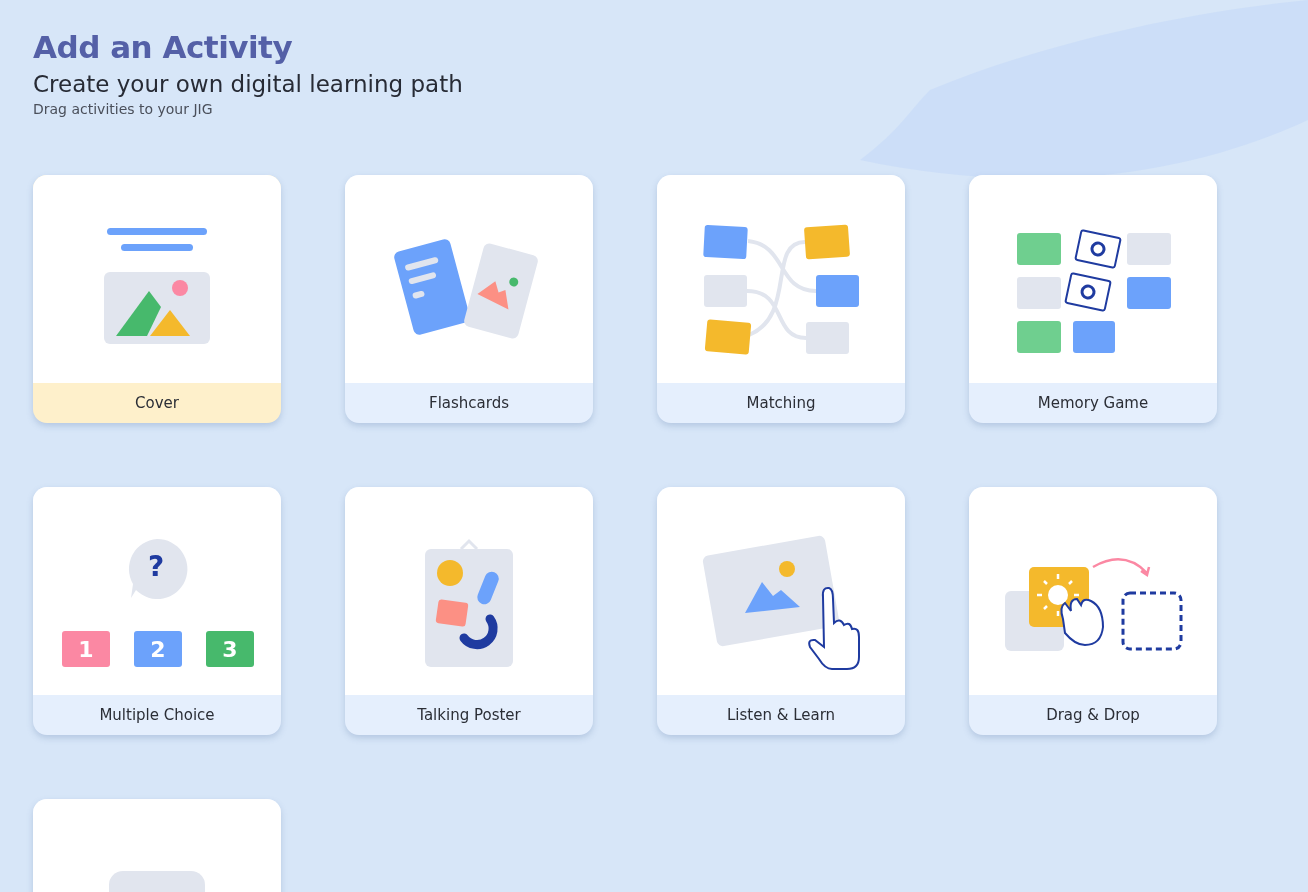 This screenshot has height=892, width=1308. I want to click on answer-option: 2, so click(158, 649).